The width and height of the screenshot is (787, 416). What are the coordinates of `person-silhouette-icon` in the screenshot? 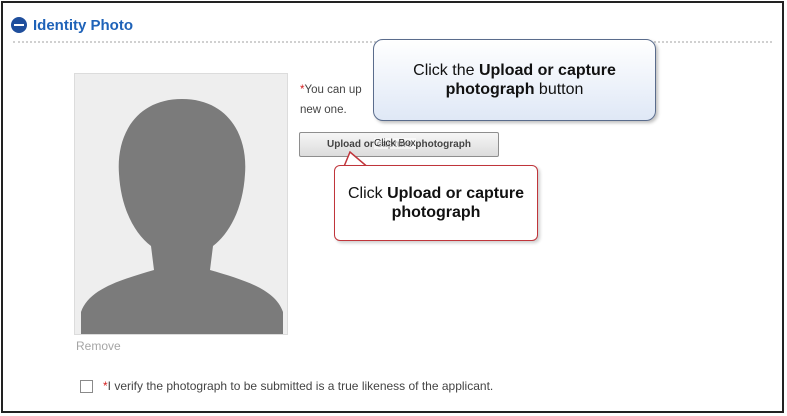 It's located at (182, 216).